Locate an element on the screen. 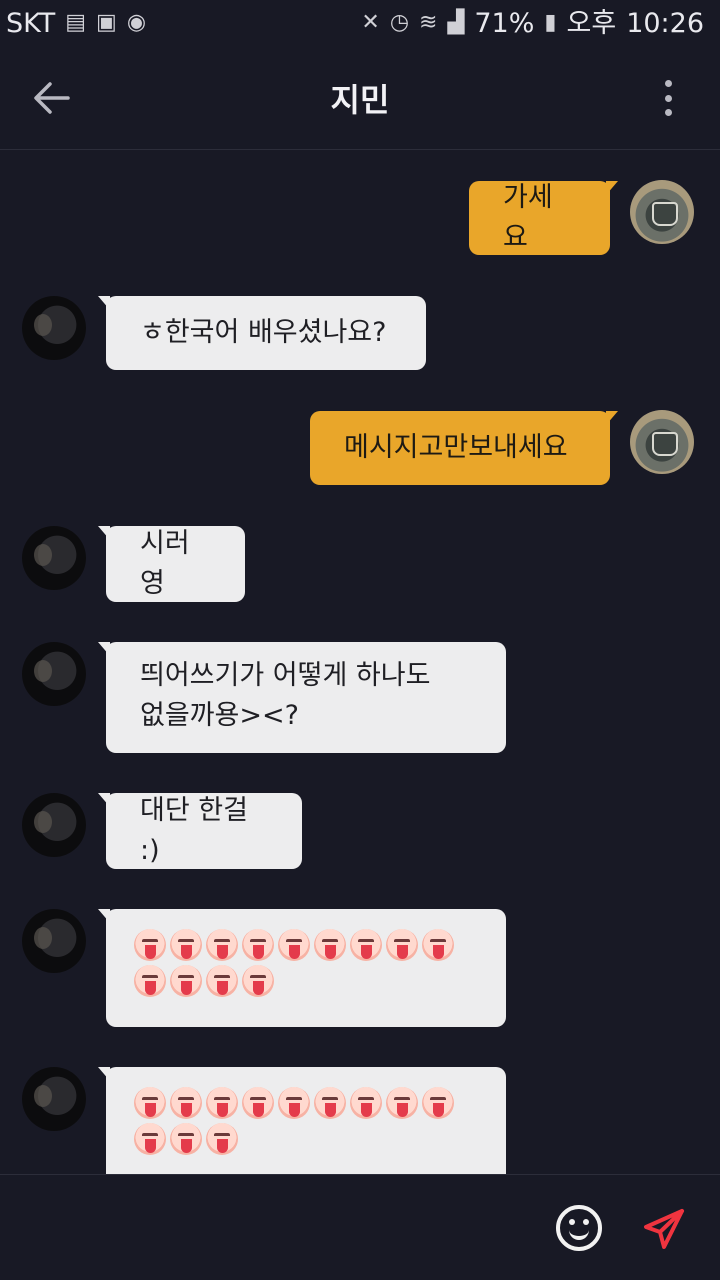  carrier-label: SKT is located at coordinates (31, 23).